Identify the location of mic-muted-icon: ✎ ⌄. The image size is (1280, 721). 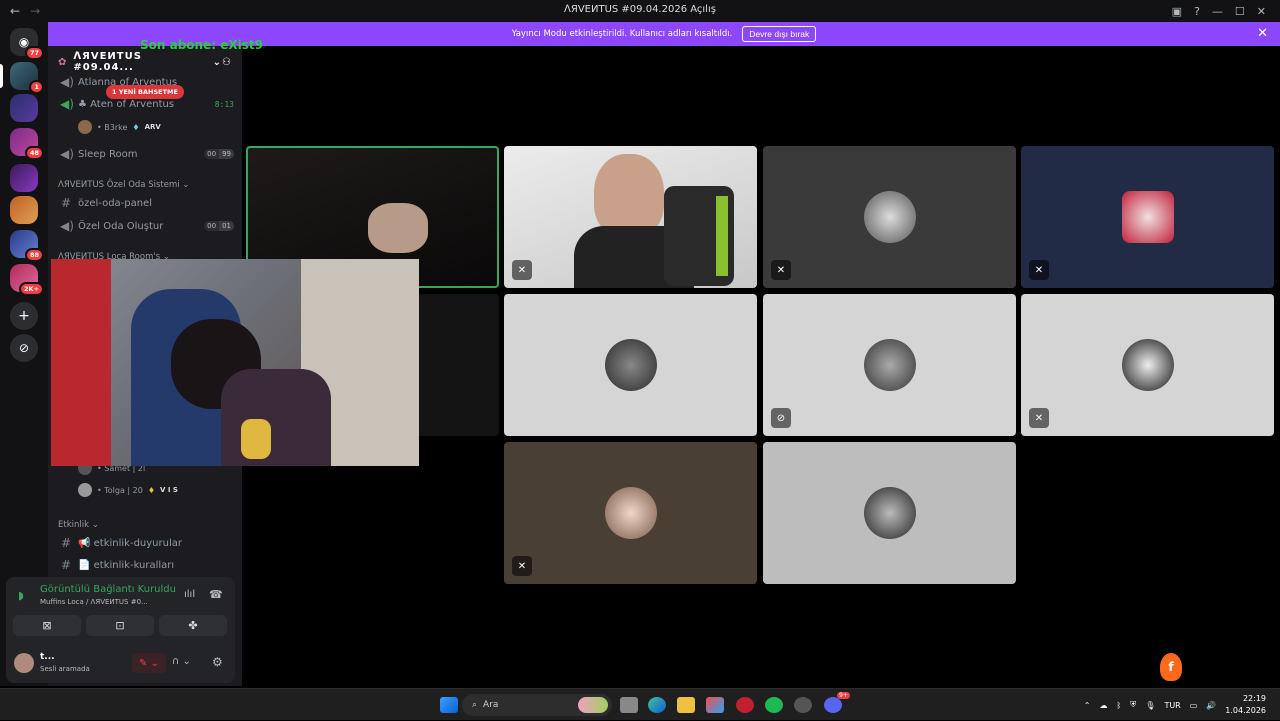
(149, 663).